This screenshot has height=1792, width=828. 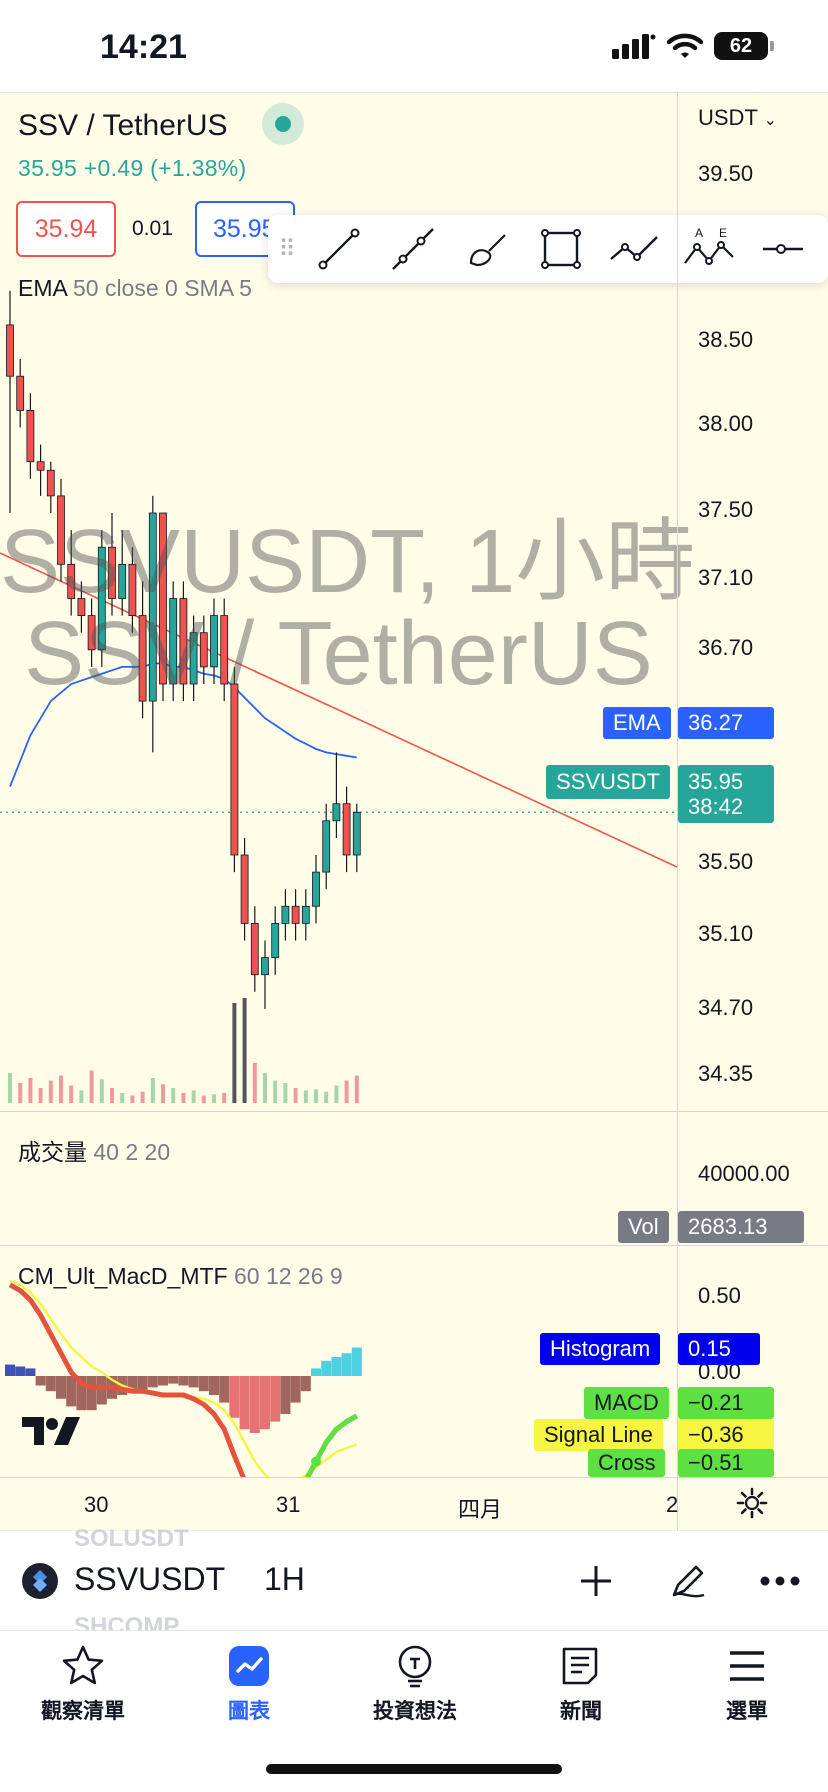 I want to click on price-tick: 35.10, so click(x=726, y=933).